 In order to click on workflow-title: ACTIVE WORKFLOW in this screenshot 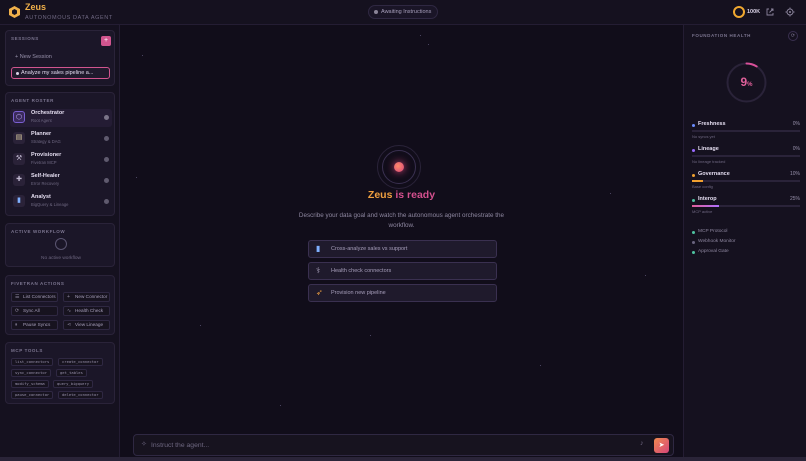, I will do `click(38, 231)`.